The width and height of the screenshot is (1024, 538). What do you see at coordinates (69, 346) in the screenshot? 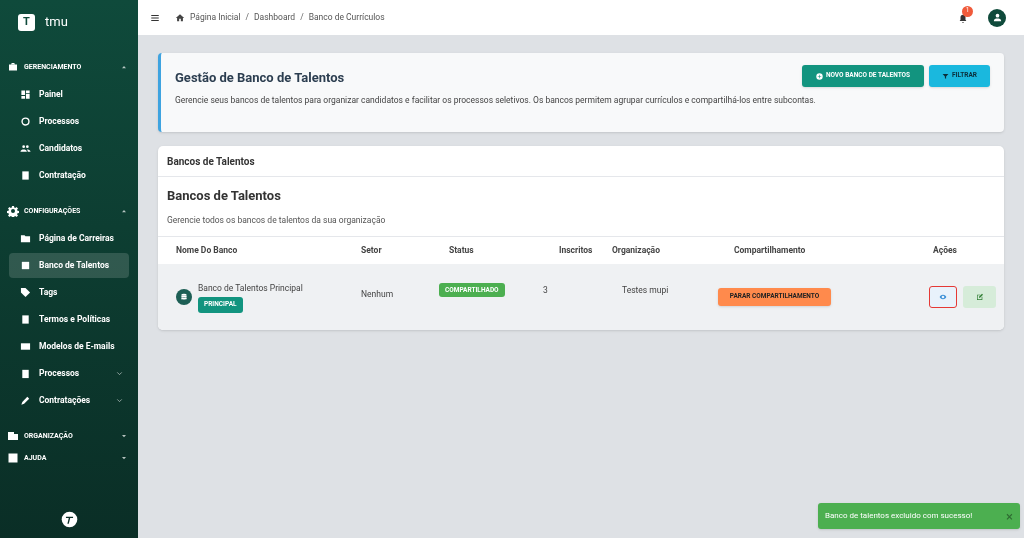
I see `sidebar-item: Modelos de E-mails` at bounding box center [69, 346].